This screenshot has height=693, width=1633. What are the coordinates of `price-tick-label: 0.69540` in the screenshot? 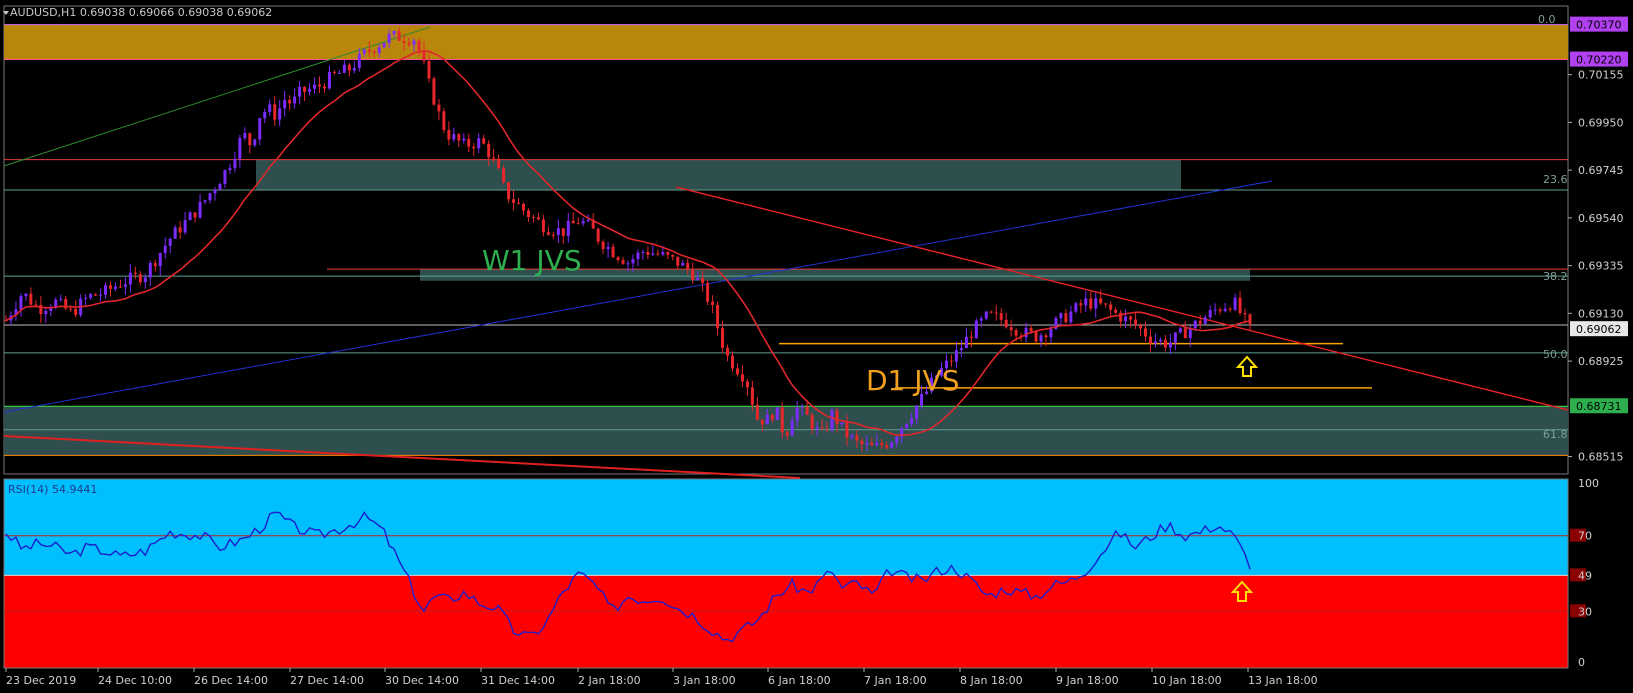 It's located at (1601, 218).